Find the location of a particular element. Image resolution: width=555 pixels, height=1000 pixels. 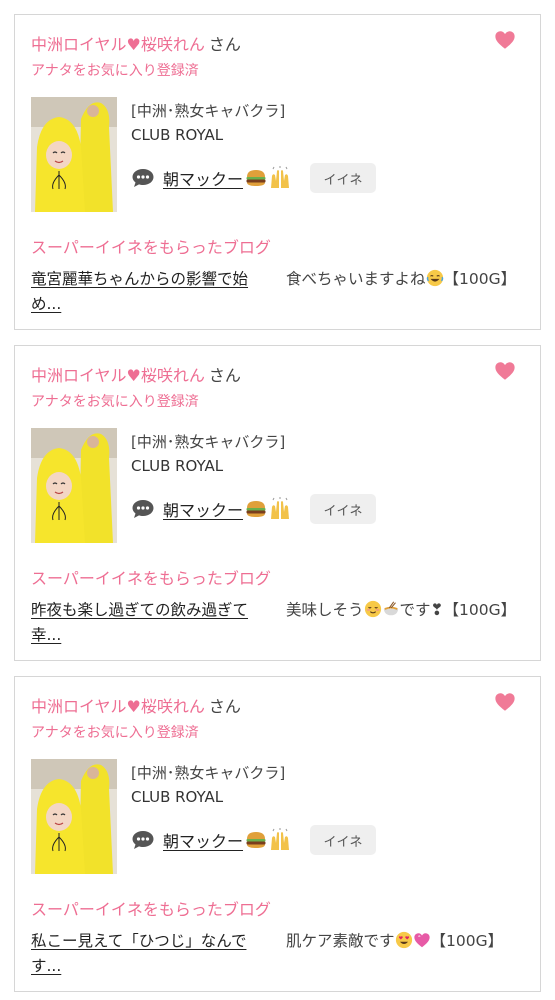

comment-body: 食べちゃいますよね is located at coordinates (356, 279).